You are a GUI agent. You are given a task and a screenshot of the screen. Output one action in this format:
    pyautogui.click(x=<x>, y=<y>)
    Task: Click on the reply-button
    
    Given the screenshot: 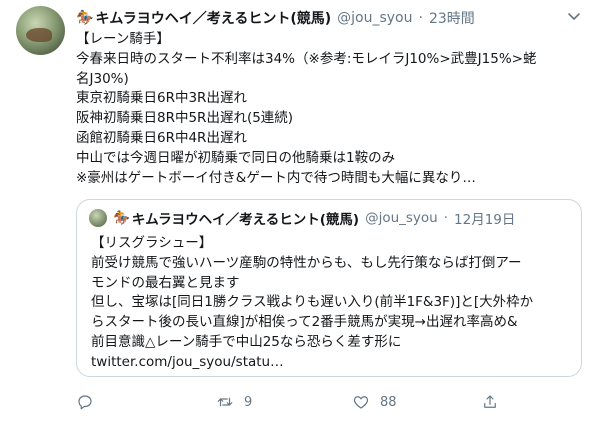 What is the action you would take?
    pyautogui.click(x=90, y=402)
    